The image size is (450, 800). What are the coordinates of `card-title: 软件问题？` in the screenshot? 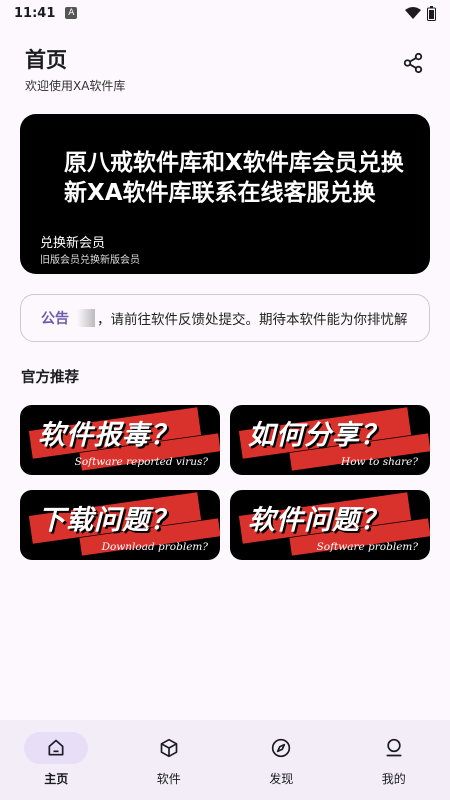 It's located at (318, 520).